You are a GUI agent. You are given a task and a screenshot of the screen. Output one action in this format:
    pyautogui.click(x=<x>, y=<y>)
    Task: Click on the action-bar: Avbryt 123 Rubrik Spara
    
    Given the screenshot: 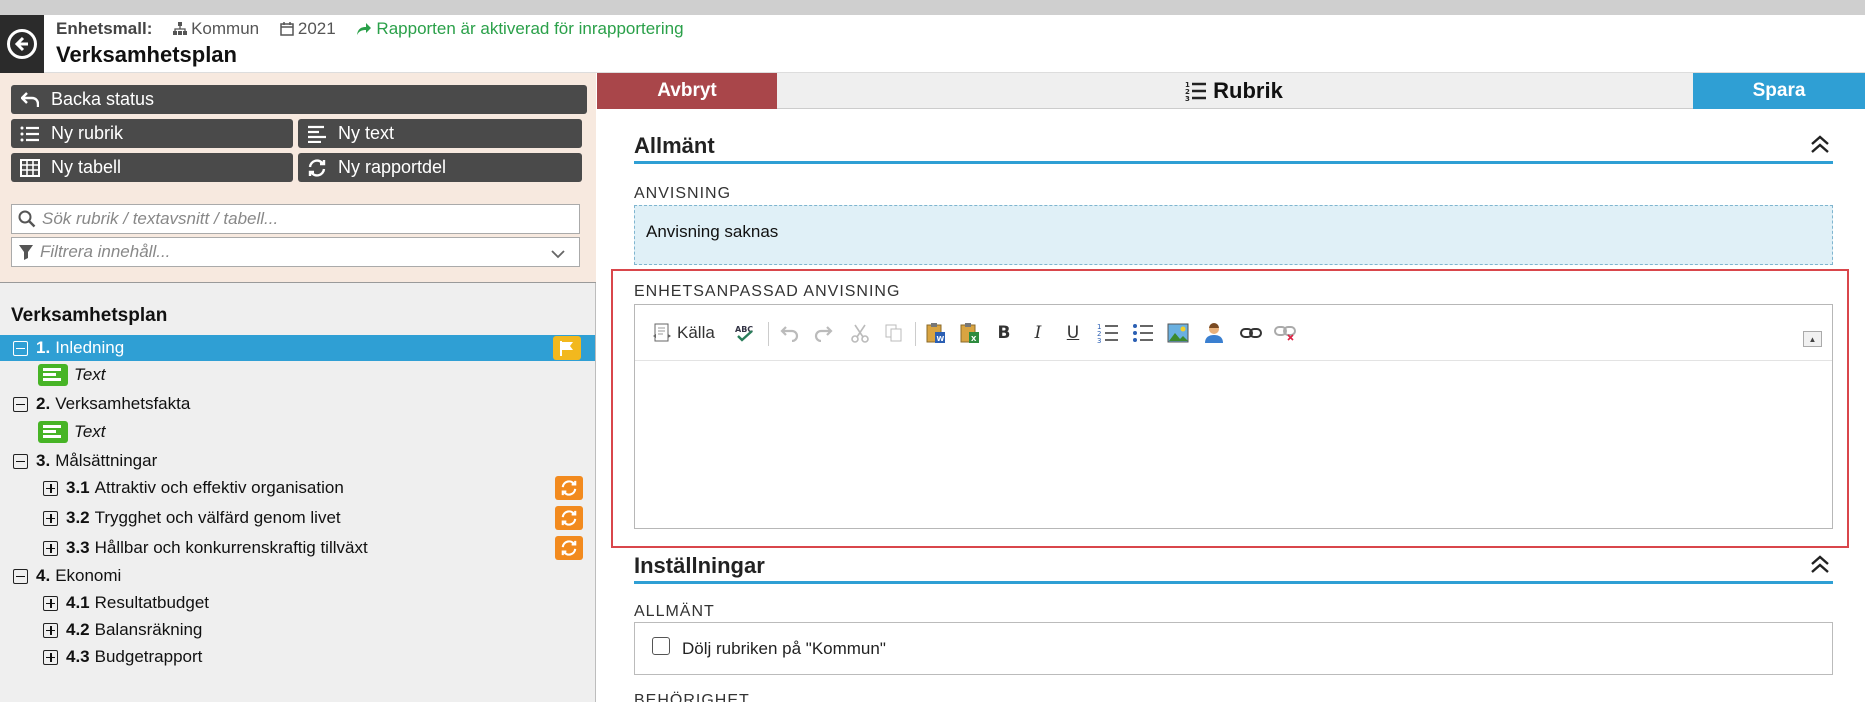 What is the action you would take?
    pyautogui.click(x=1231, y=91)
    